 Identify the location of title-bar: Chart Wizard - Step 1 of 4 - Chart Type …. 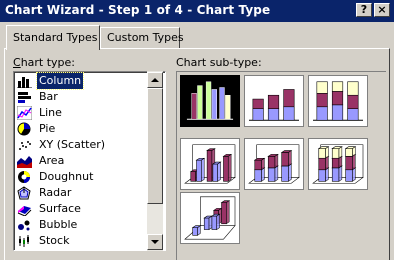
(197, 11).